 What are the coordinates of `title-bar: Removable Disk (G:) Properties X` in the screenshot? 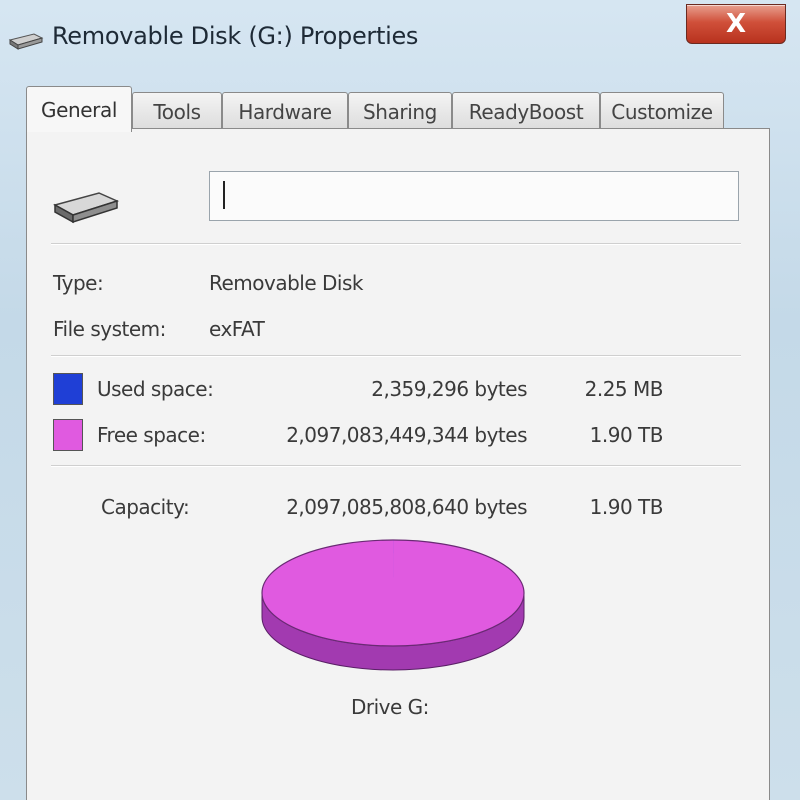 It's located at (400, 39).